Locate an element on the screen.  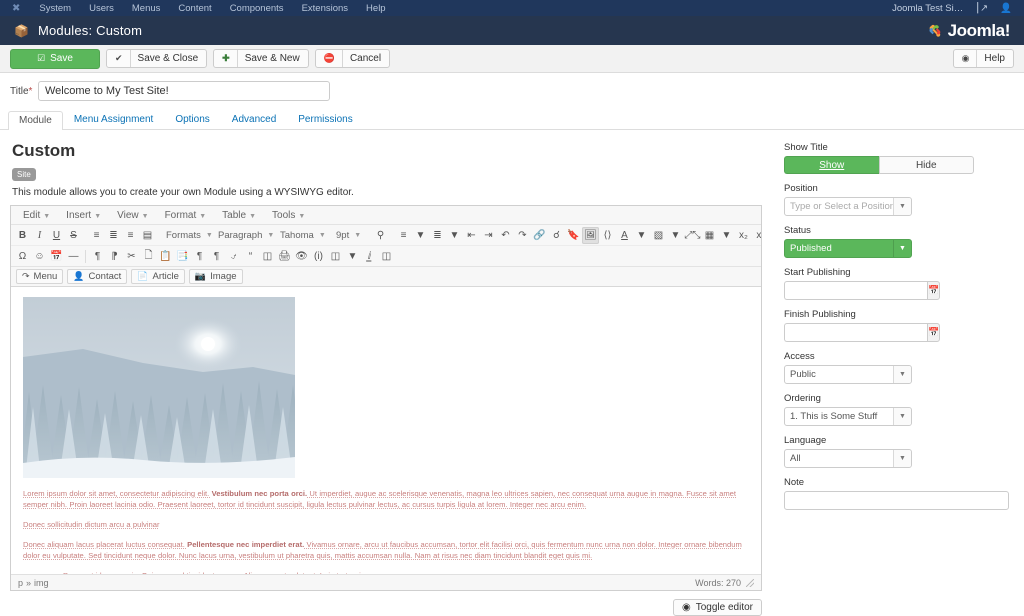
numbered-list-icon: ≣ is located at coordinates (437, 235).